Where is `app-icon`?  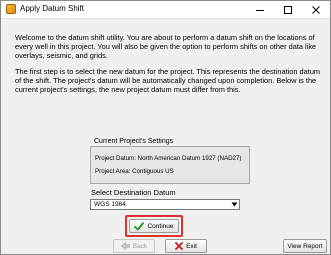 app-icon is located at coordinates (11, 9).